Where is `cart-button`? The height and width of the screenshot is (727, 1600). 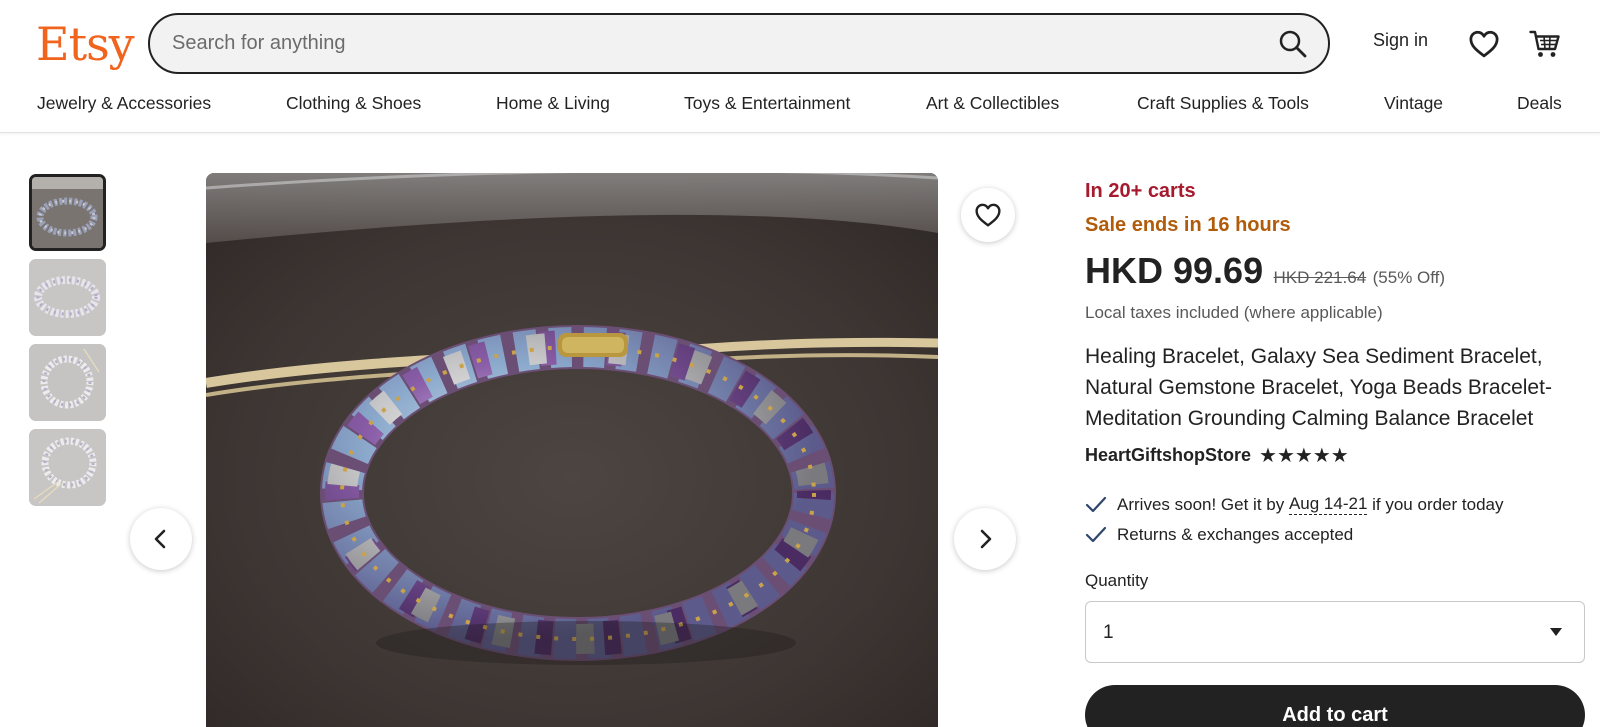 cart-button is located at coordinates (1545, 44).